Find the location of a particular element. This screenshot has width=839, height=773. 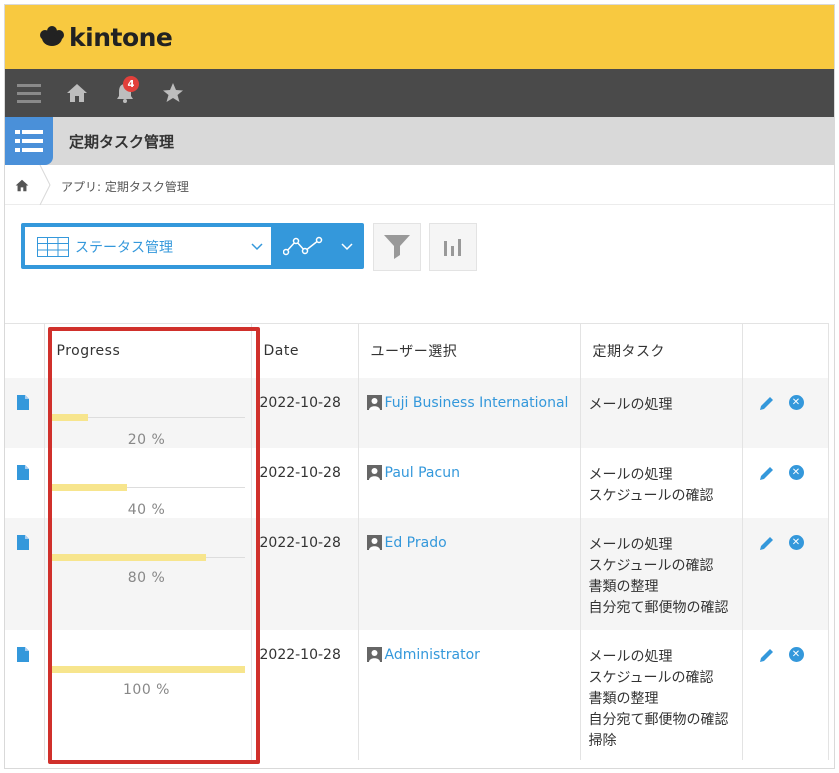

global-nav: 4 is located at coordinates (419, 93).